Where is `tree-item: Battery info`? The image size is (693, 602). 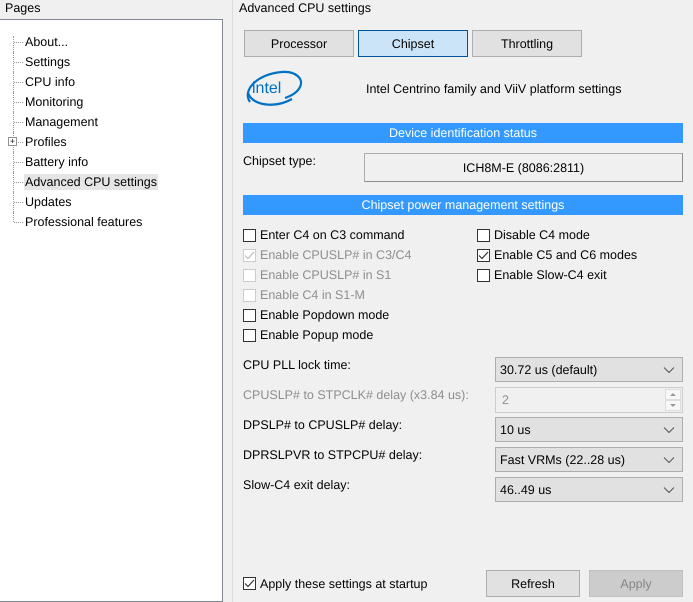
tree-item: Battery info is located at coordinates (57, 162).